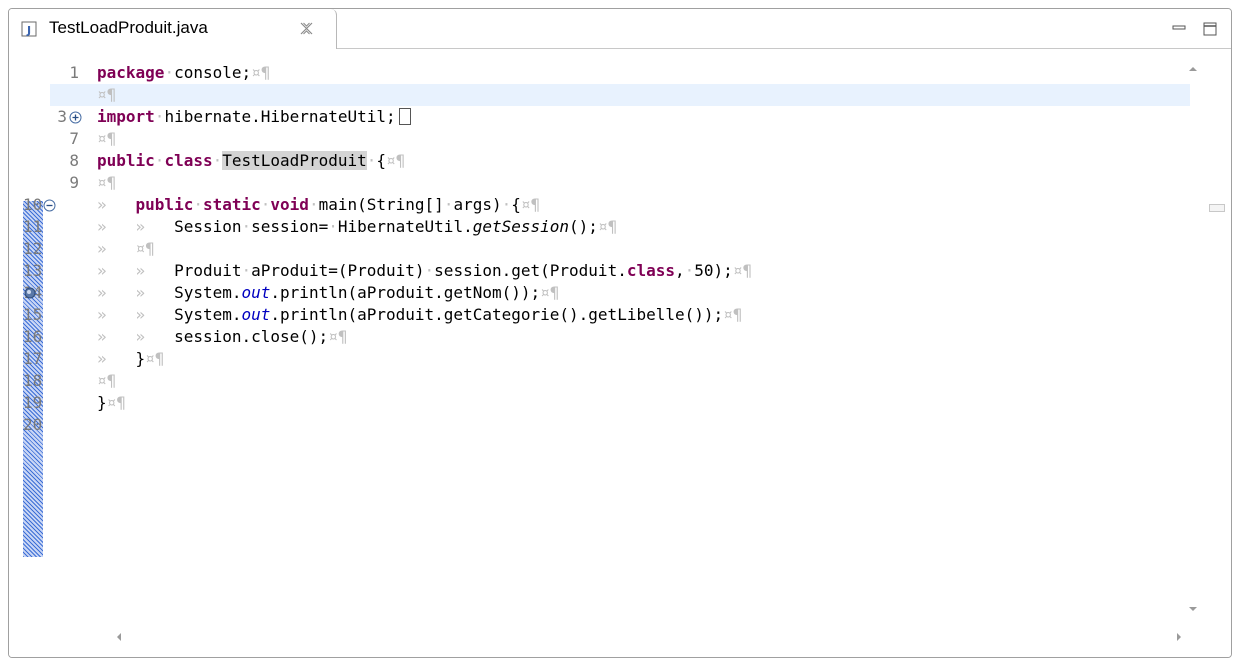 Image resolution: width=1242 pixels, height=670 pixels. Describe the element at coordinates (208, 270) in the screenshot. I see `code-token: Produit` at that location.